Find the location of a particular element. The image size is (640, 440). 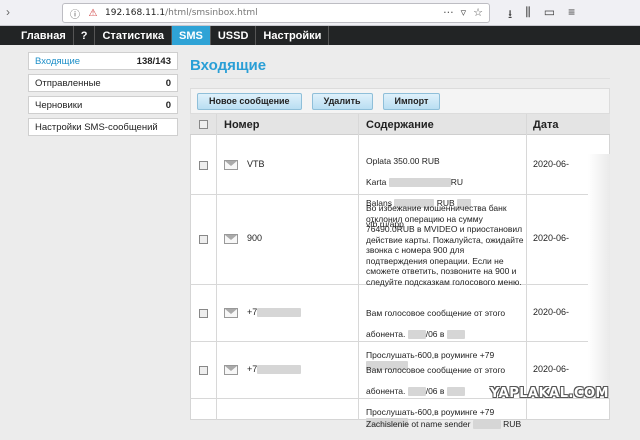

nav-help: ? is located at coordinates (85, 35).